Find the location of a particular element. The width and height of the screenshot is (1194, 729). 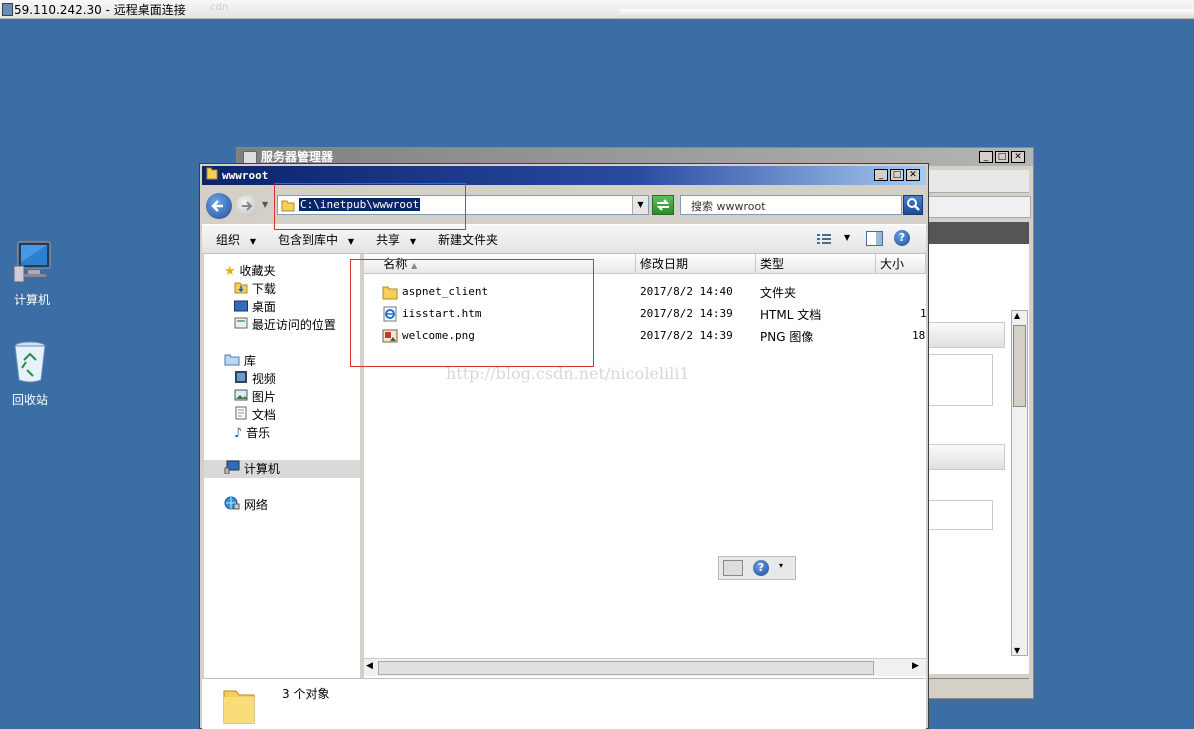

highlight-box-address is located at coordinates (370, 206).